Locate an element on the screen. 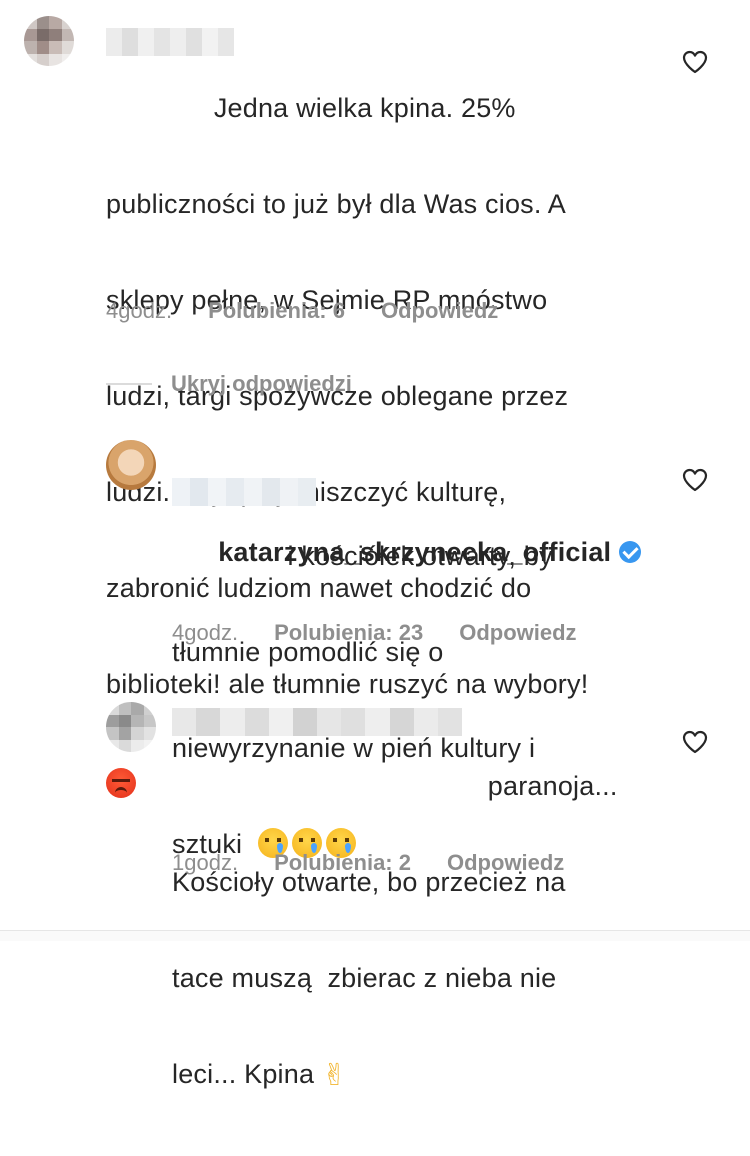 This screenshot has height=1156, width=750. hide-replies-button: Ukryj odpowiedzi is located at coordinates (261, 384).